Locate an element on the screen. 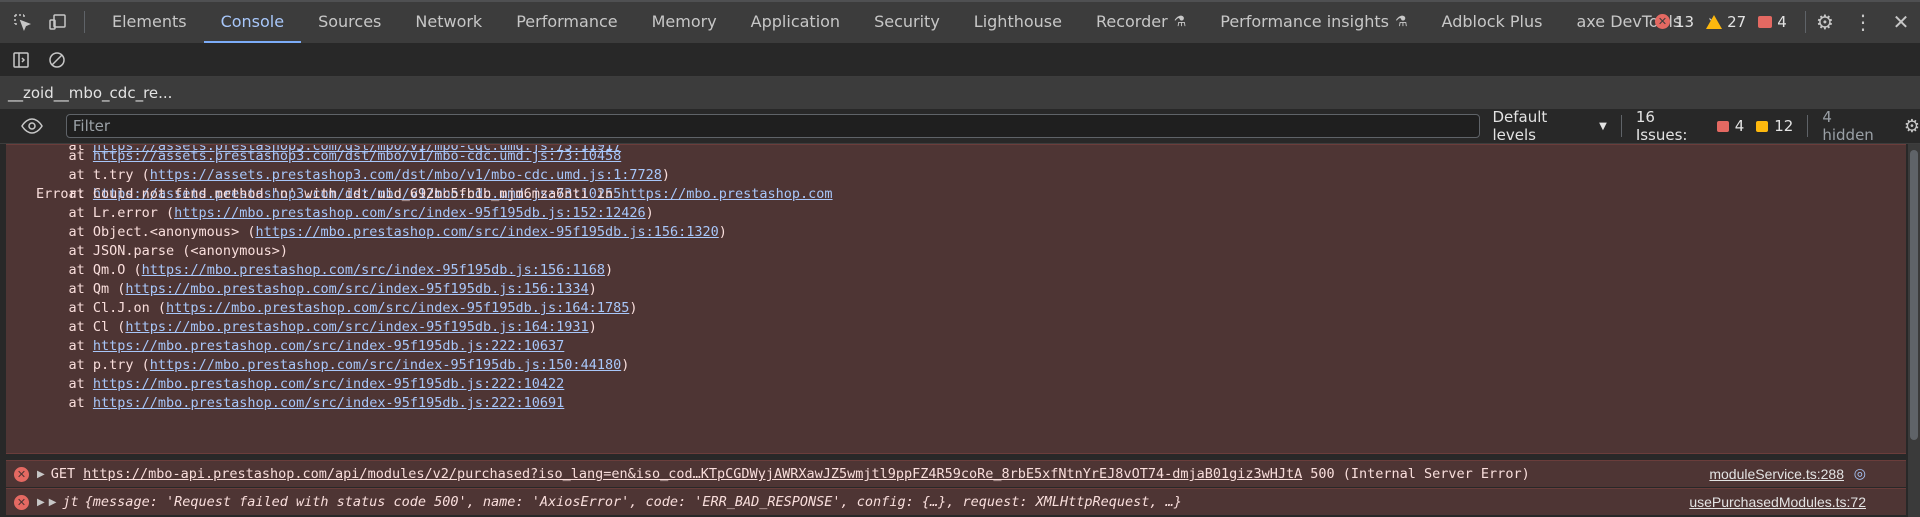 The height and width of the screenshot is (517, 1920). device-toolbar-icon is located at coordinates (58, 21).